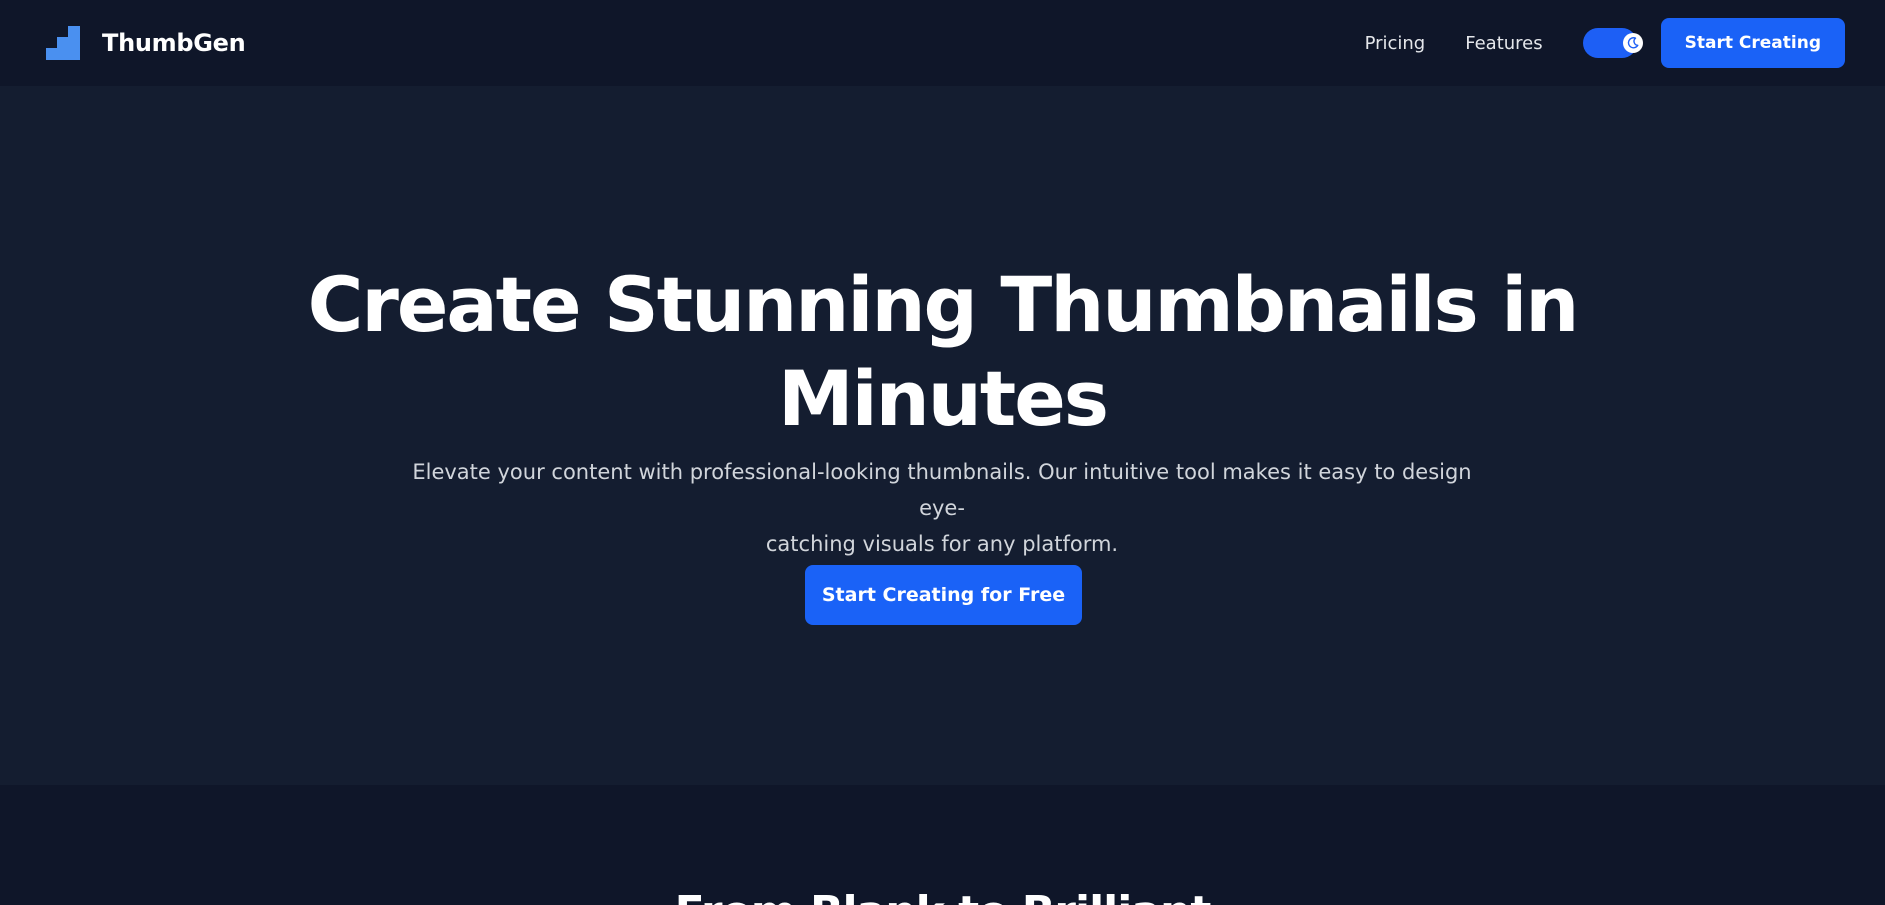 The image size is (1885, 905). Describe the element at coordinates (1395, 43) in the screenshot. I see `nav-link-pricing: Pricing` at that location.